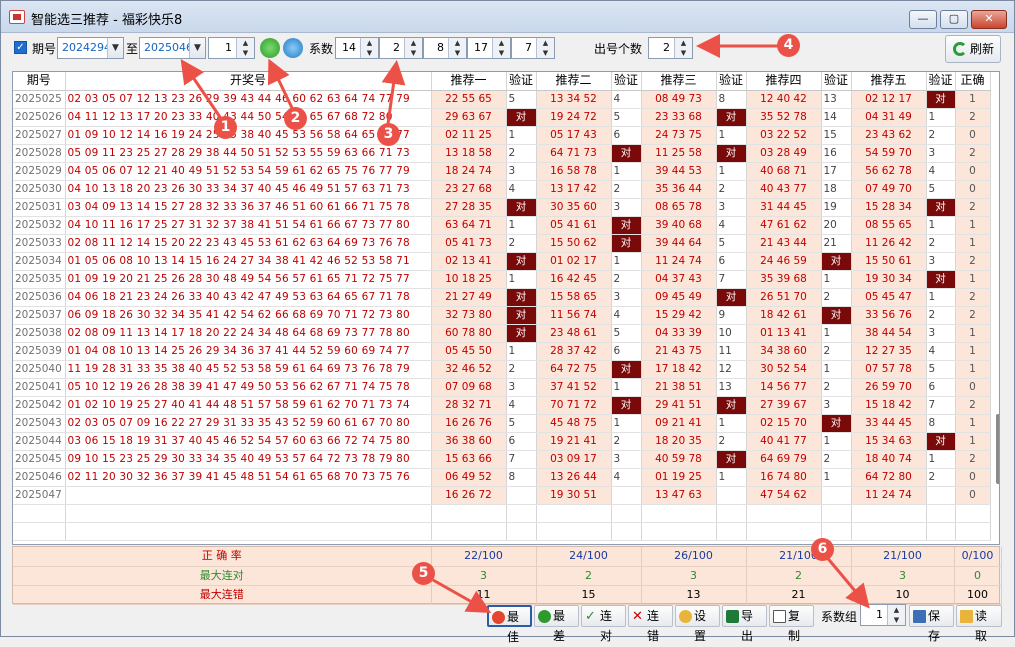 This screenshot has height=647, width=1015. What do you see at coordinates (225, 127) in the screenshot?
I see `callout-badge: 1` at bounding box center [225, 127].